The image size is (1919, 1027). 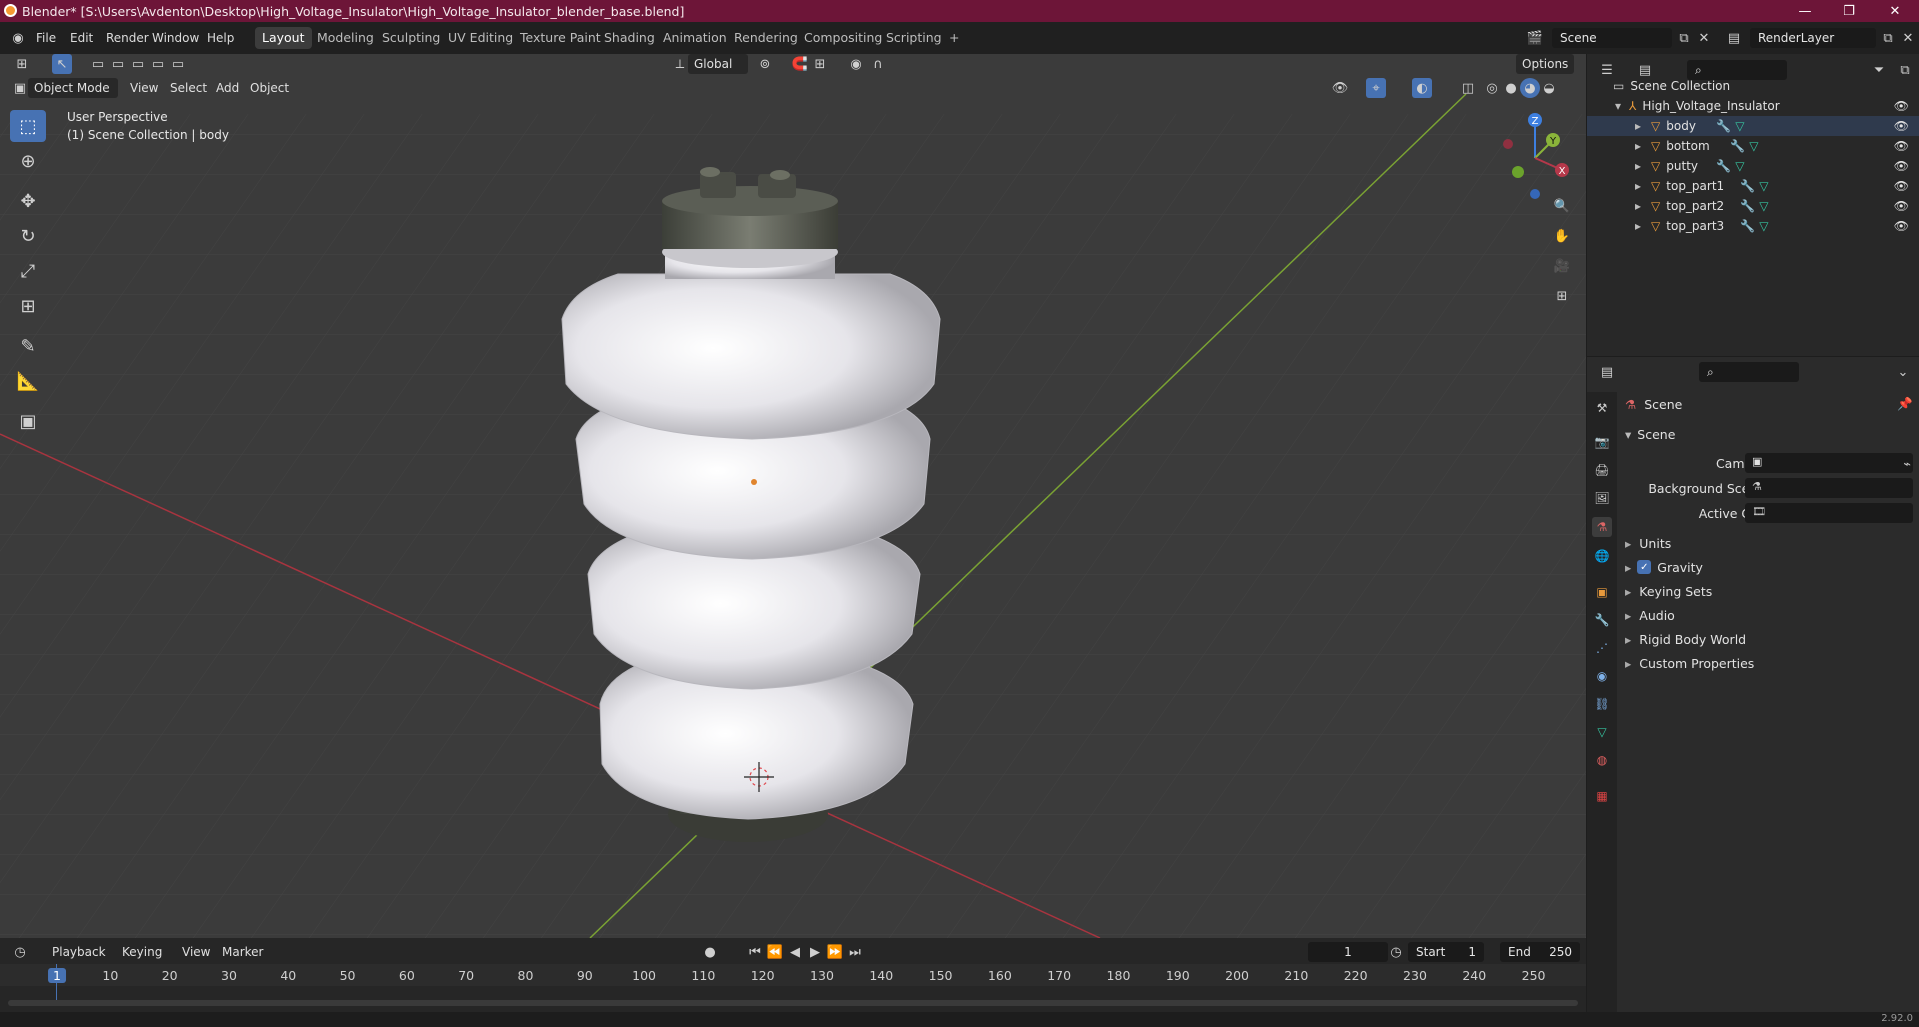 What do you see at coordinates (1602, 620) in the screenshot?
I see `modifier-tab-icon: 🔧` at bounding box center [1602, 620].